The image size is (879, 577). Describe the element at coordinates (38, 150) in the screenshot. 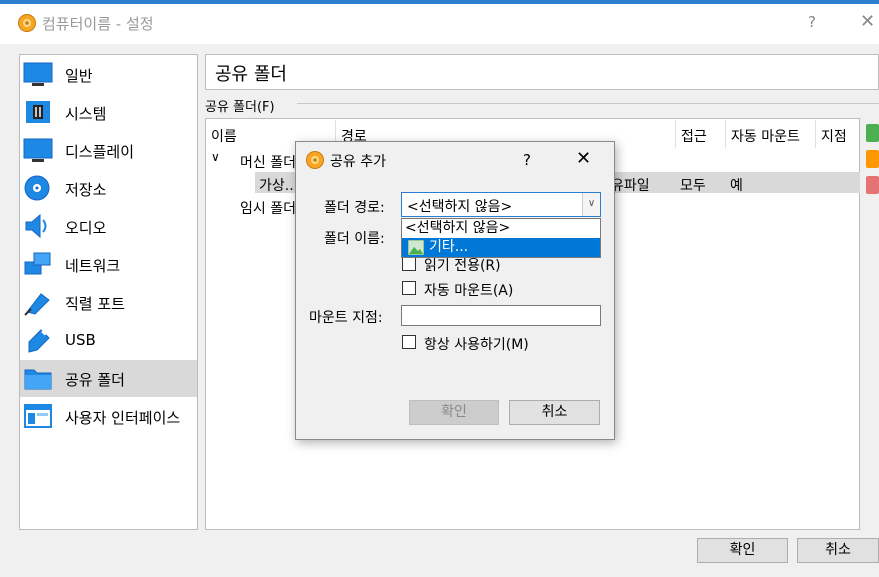

I see `display-icon` at that location.